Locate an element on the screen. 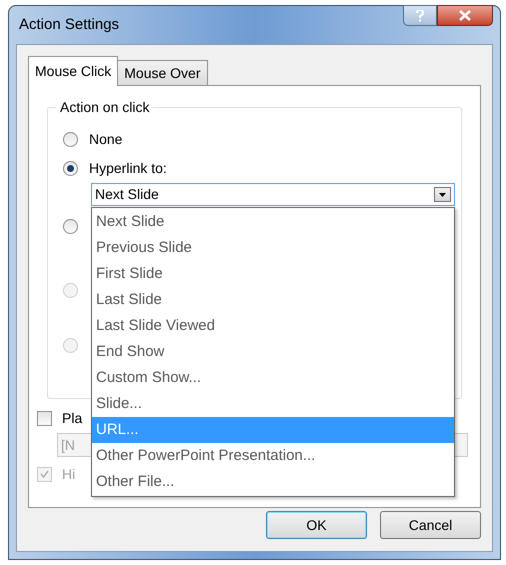  dropdown-option: First Slide is located at coordinates (273, 274).